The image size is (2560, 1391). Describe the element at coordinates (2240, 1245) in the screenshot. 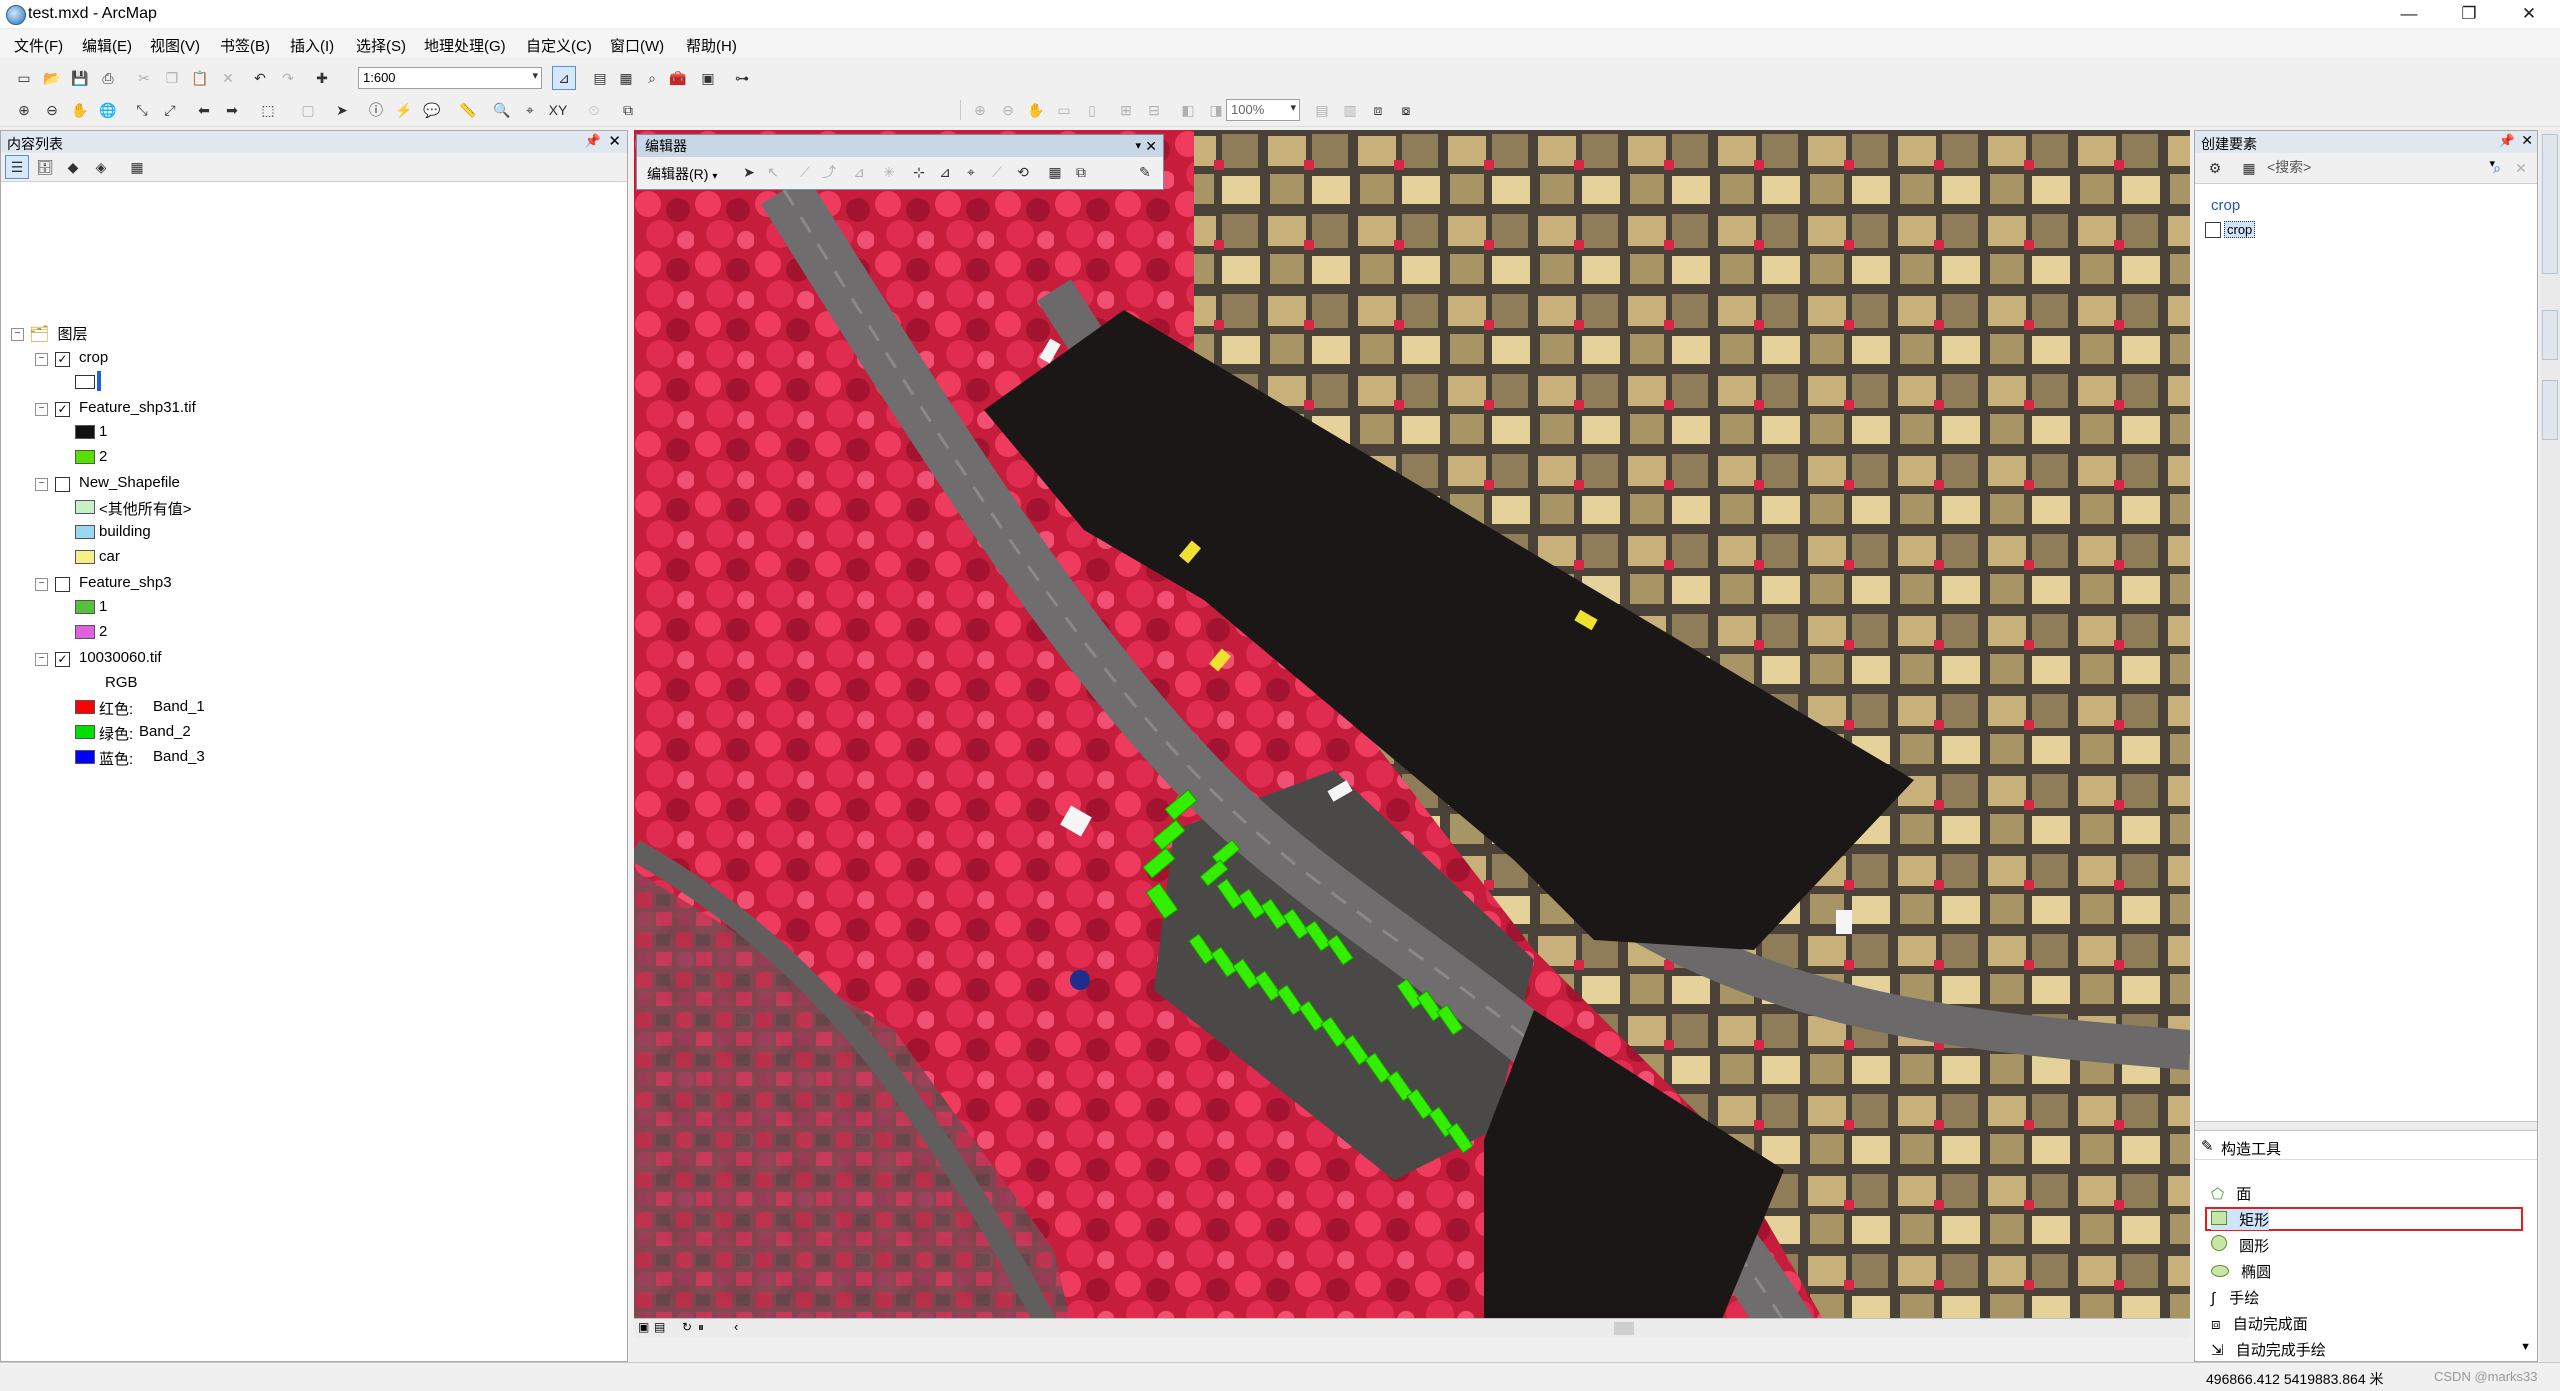

I see `tool-circle: 圆形` at that location.